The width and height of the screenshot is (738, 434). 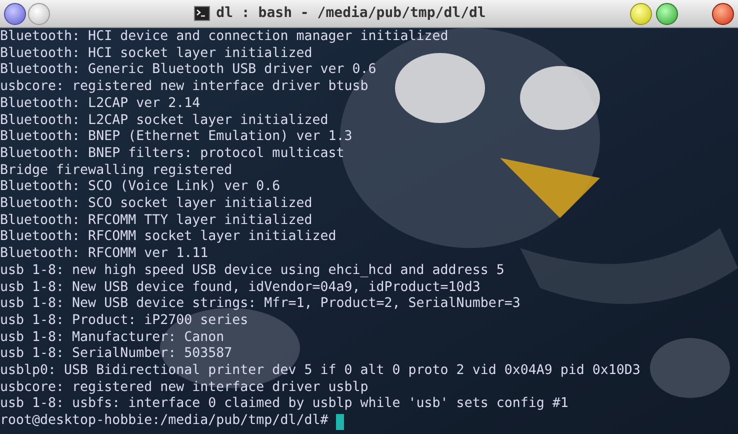 What do you see at coordinates (172, 154) in the screenshot?
I see `terminal-line: Bluetooth: BNEP filters: protocol multicast` at bounding box center [172, 154].